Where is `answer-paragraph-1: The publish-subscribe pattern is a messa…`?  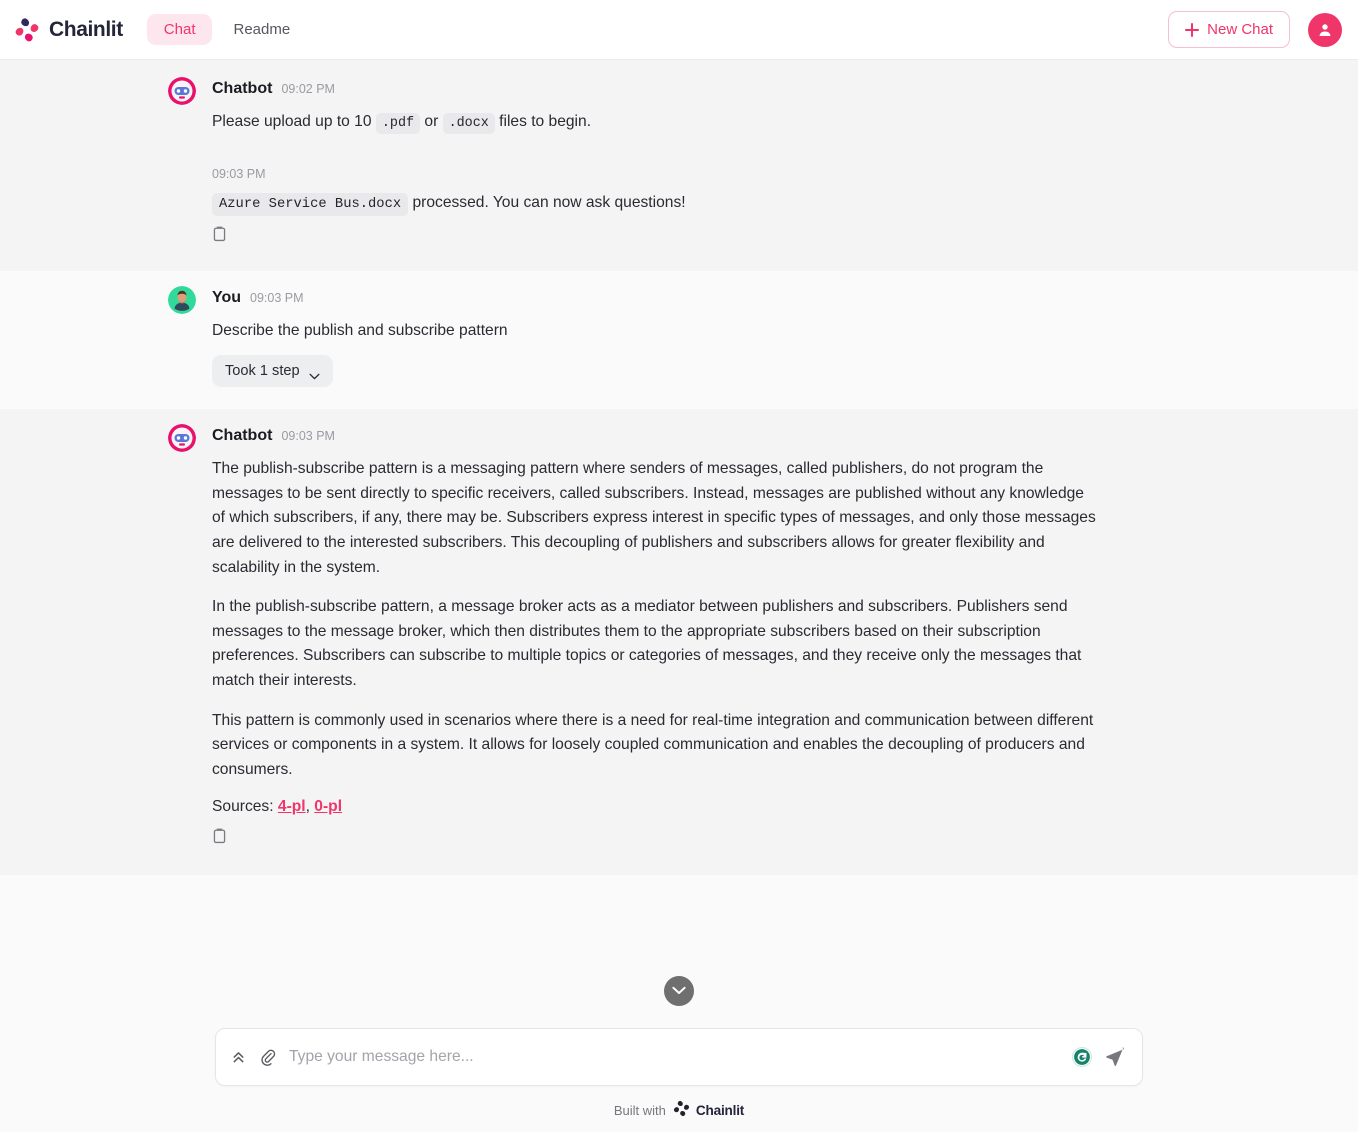
answer-paragraph-1: The publish-subscribe pattern is a messa… is located at coordinates (654, 518).